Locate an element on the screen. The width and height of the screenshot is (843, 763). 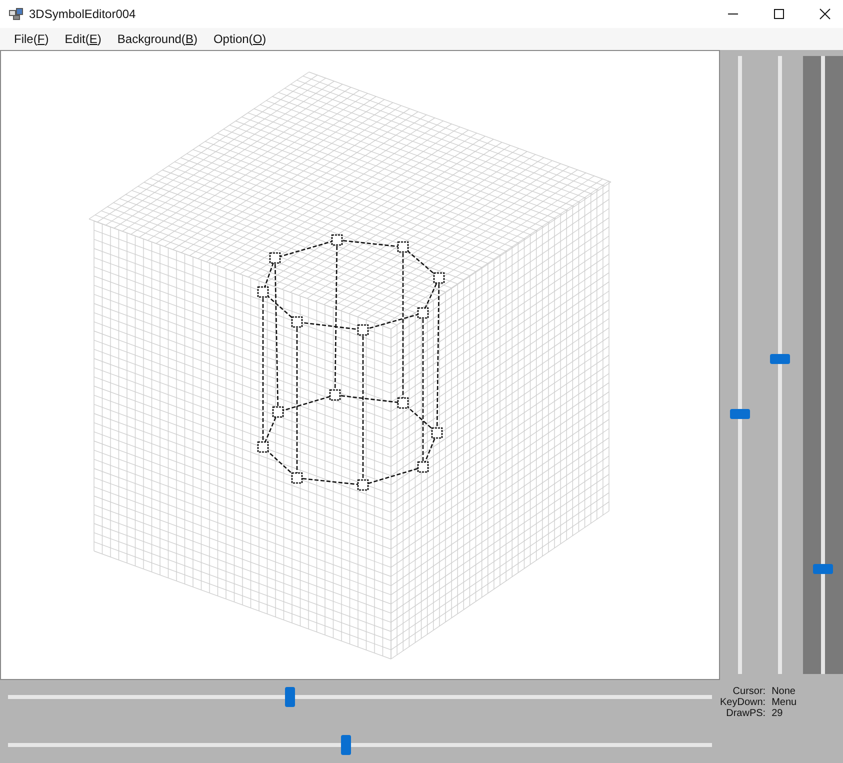
menu-item: Edit(E) is located at coordinates (83, 39).